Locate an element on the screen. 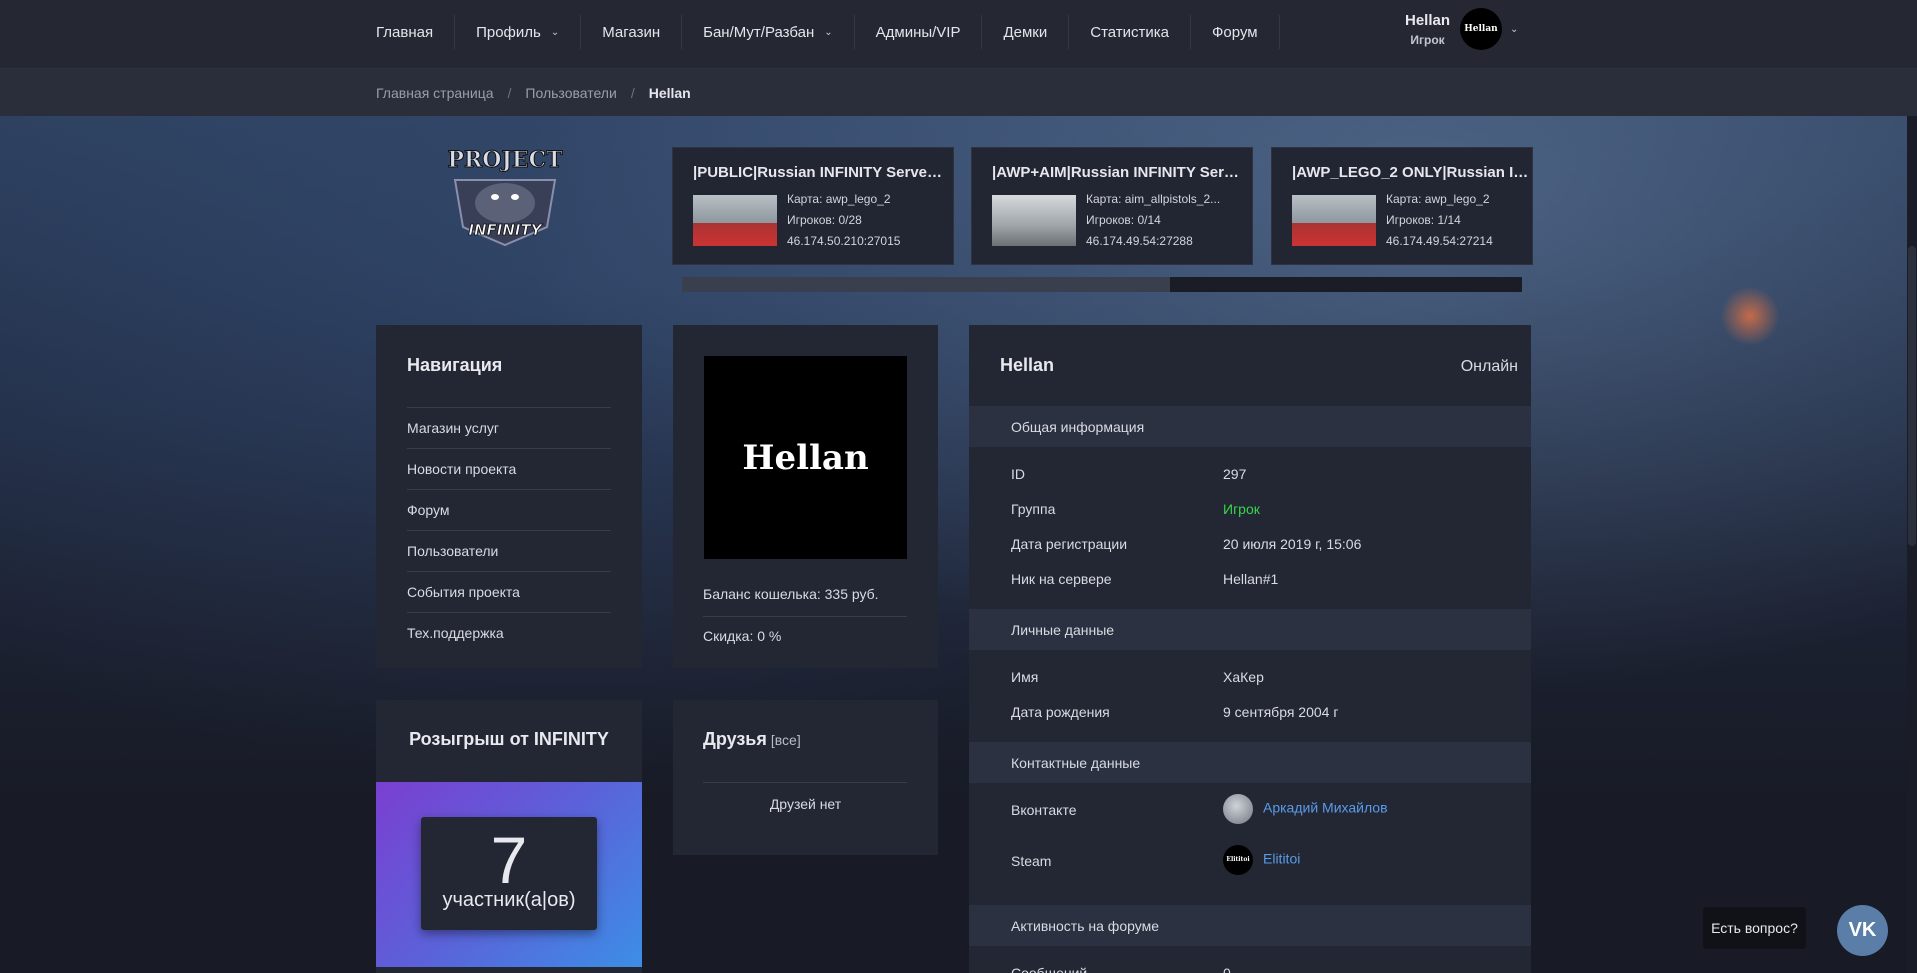 The image size is (1917, 973). section-general: Общая информация is located at coordinates (1250, 426).